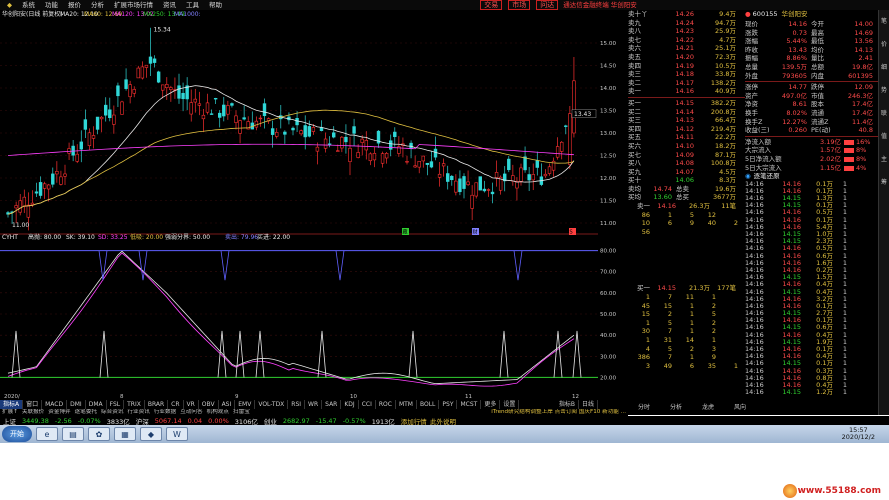  I want to click on taskbar-app-icon: ✿, so click(99, 434).